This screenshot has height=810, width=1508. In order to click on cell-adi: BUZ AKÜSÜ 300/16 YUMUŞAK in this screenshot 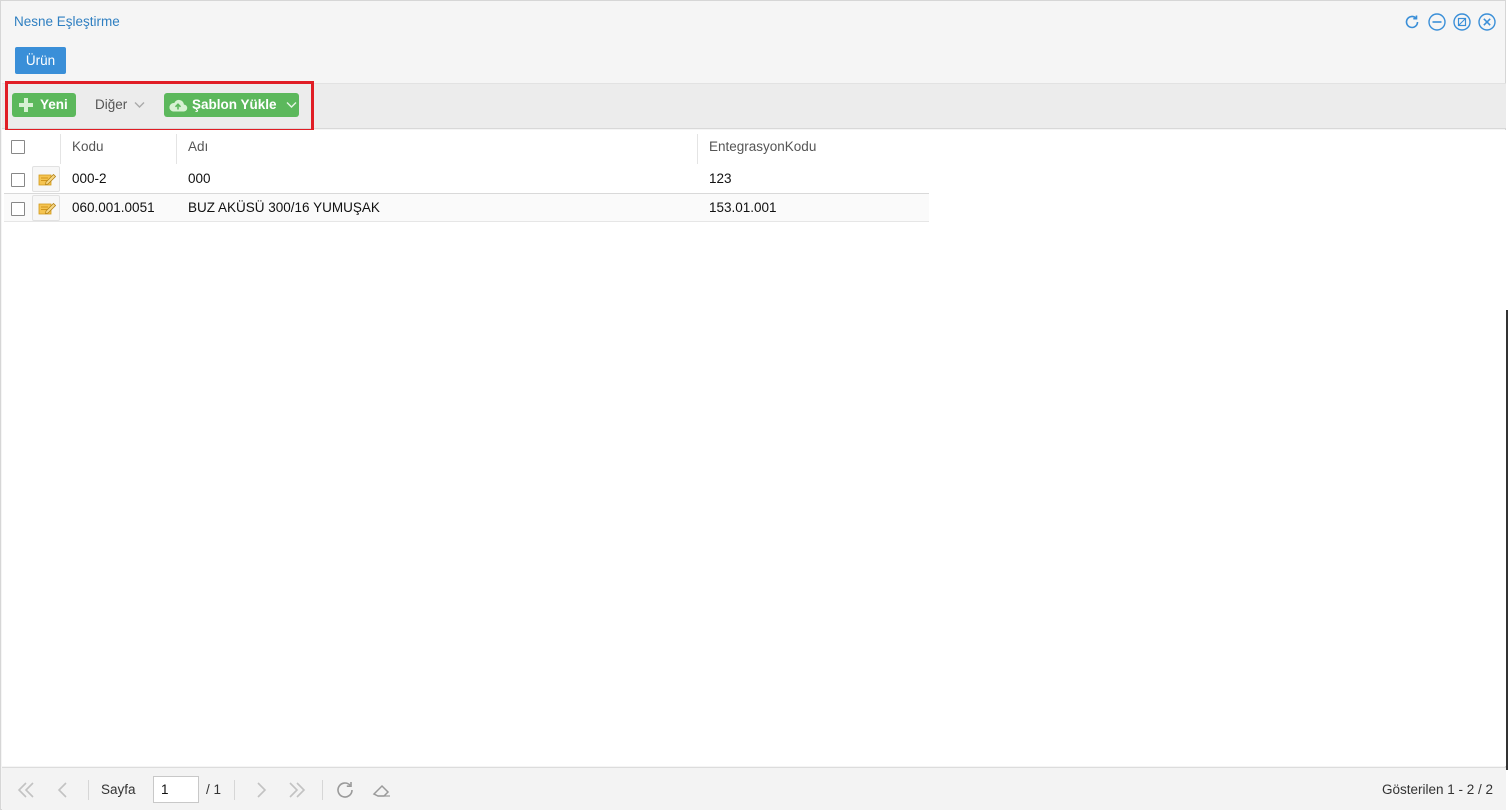, I will do `click(284, 207)`.